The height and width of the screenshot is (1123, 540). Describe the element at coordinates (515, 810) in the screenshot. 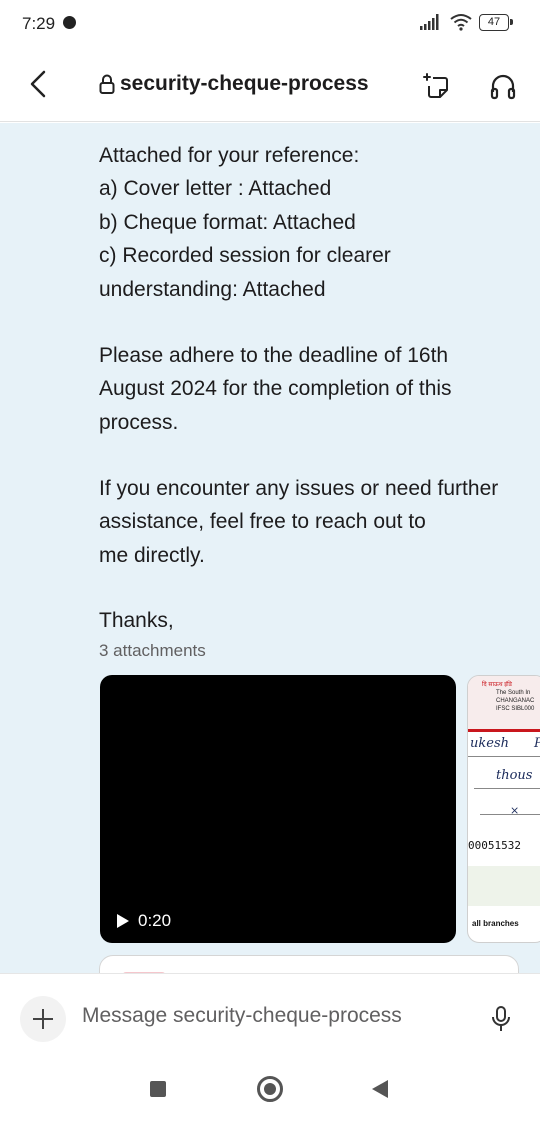

I see `cheque-handwriting: ×` at that location.